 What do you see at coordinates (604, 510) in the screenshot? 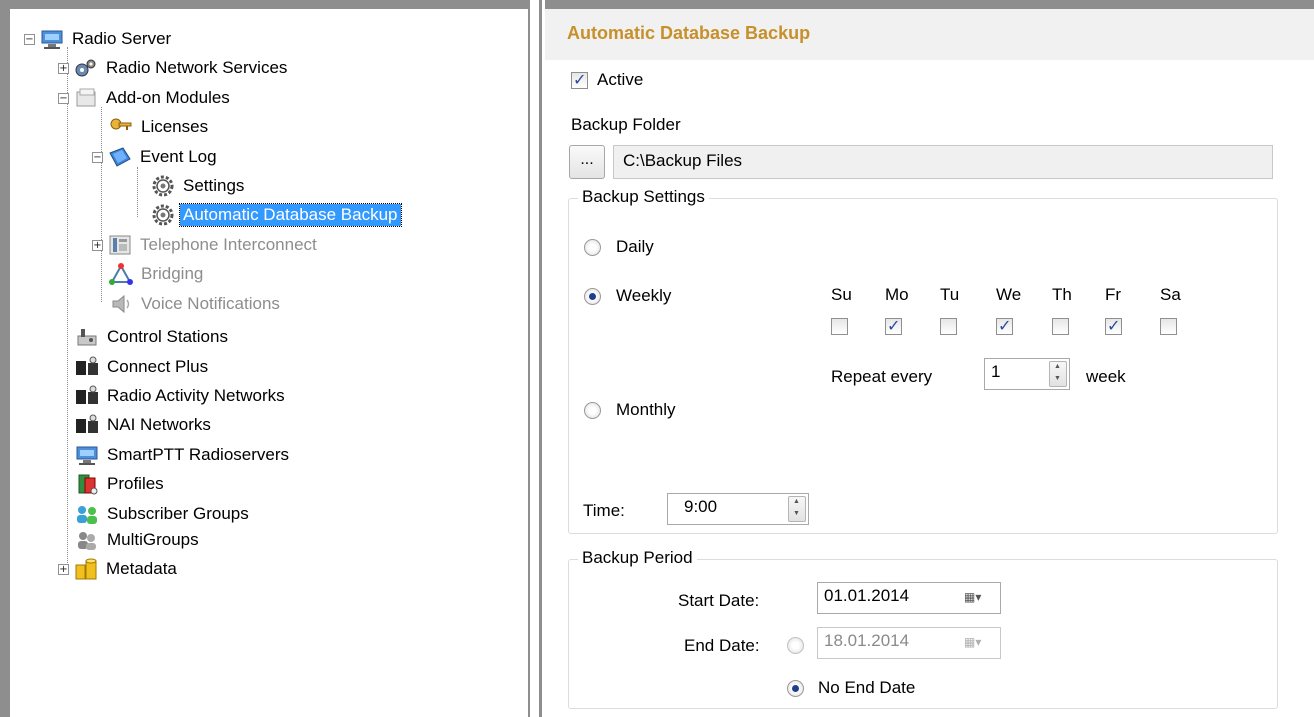
I see `time-label: Time:` at bounding box center [604, 510].